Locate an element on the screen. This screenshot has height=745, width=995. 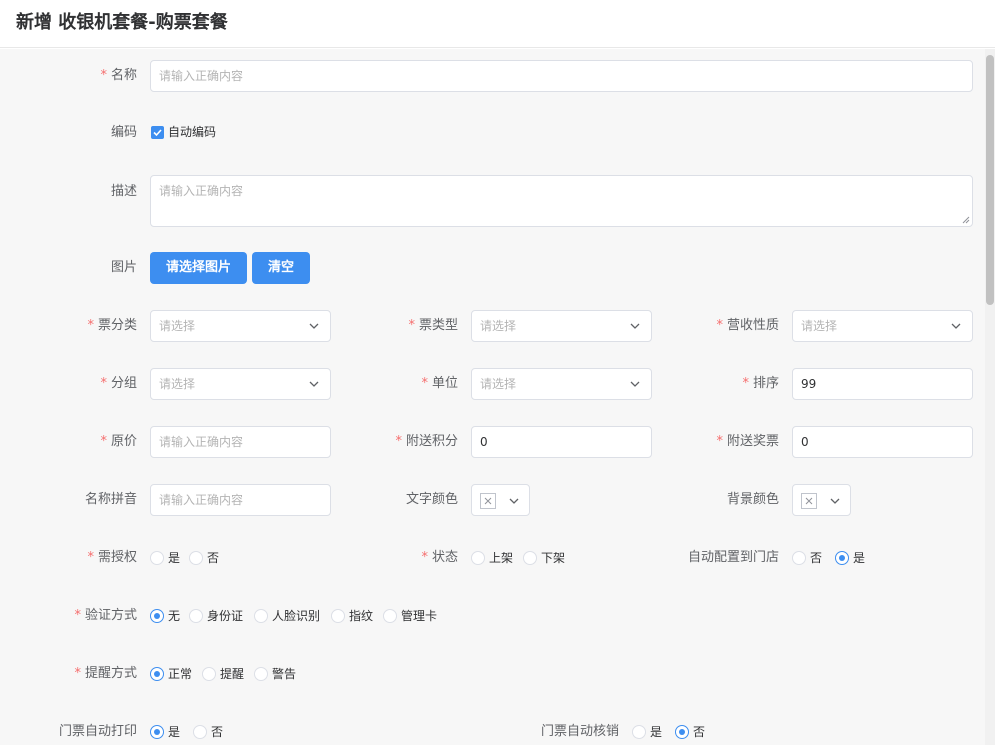
bg-color-swatch is located at coordinates (809, 501).